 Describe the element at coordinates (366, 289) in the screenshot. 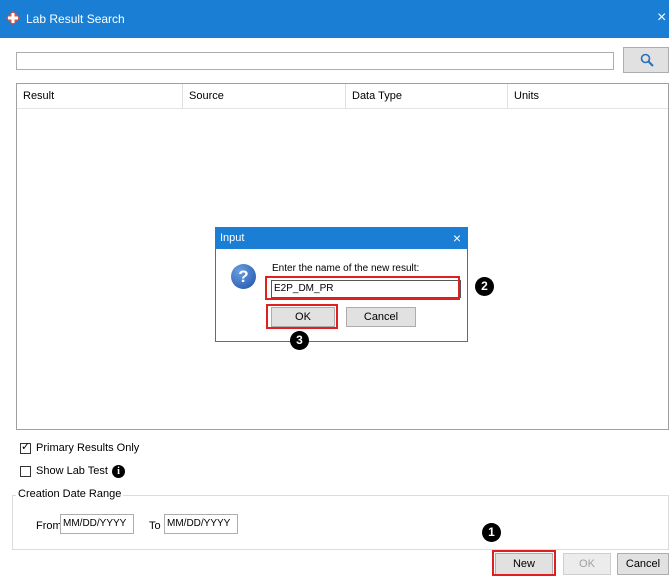

I see `new-result-name-input: E2P_DM_PR` at that location.